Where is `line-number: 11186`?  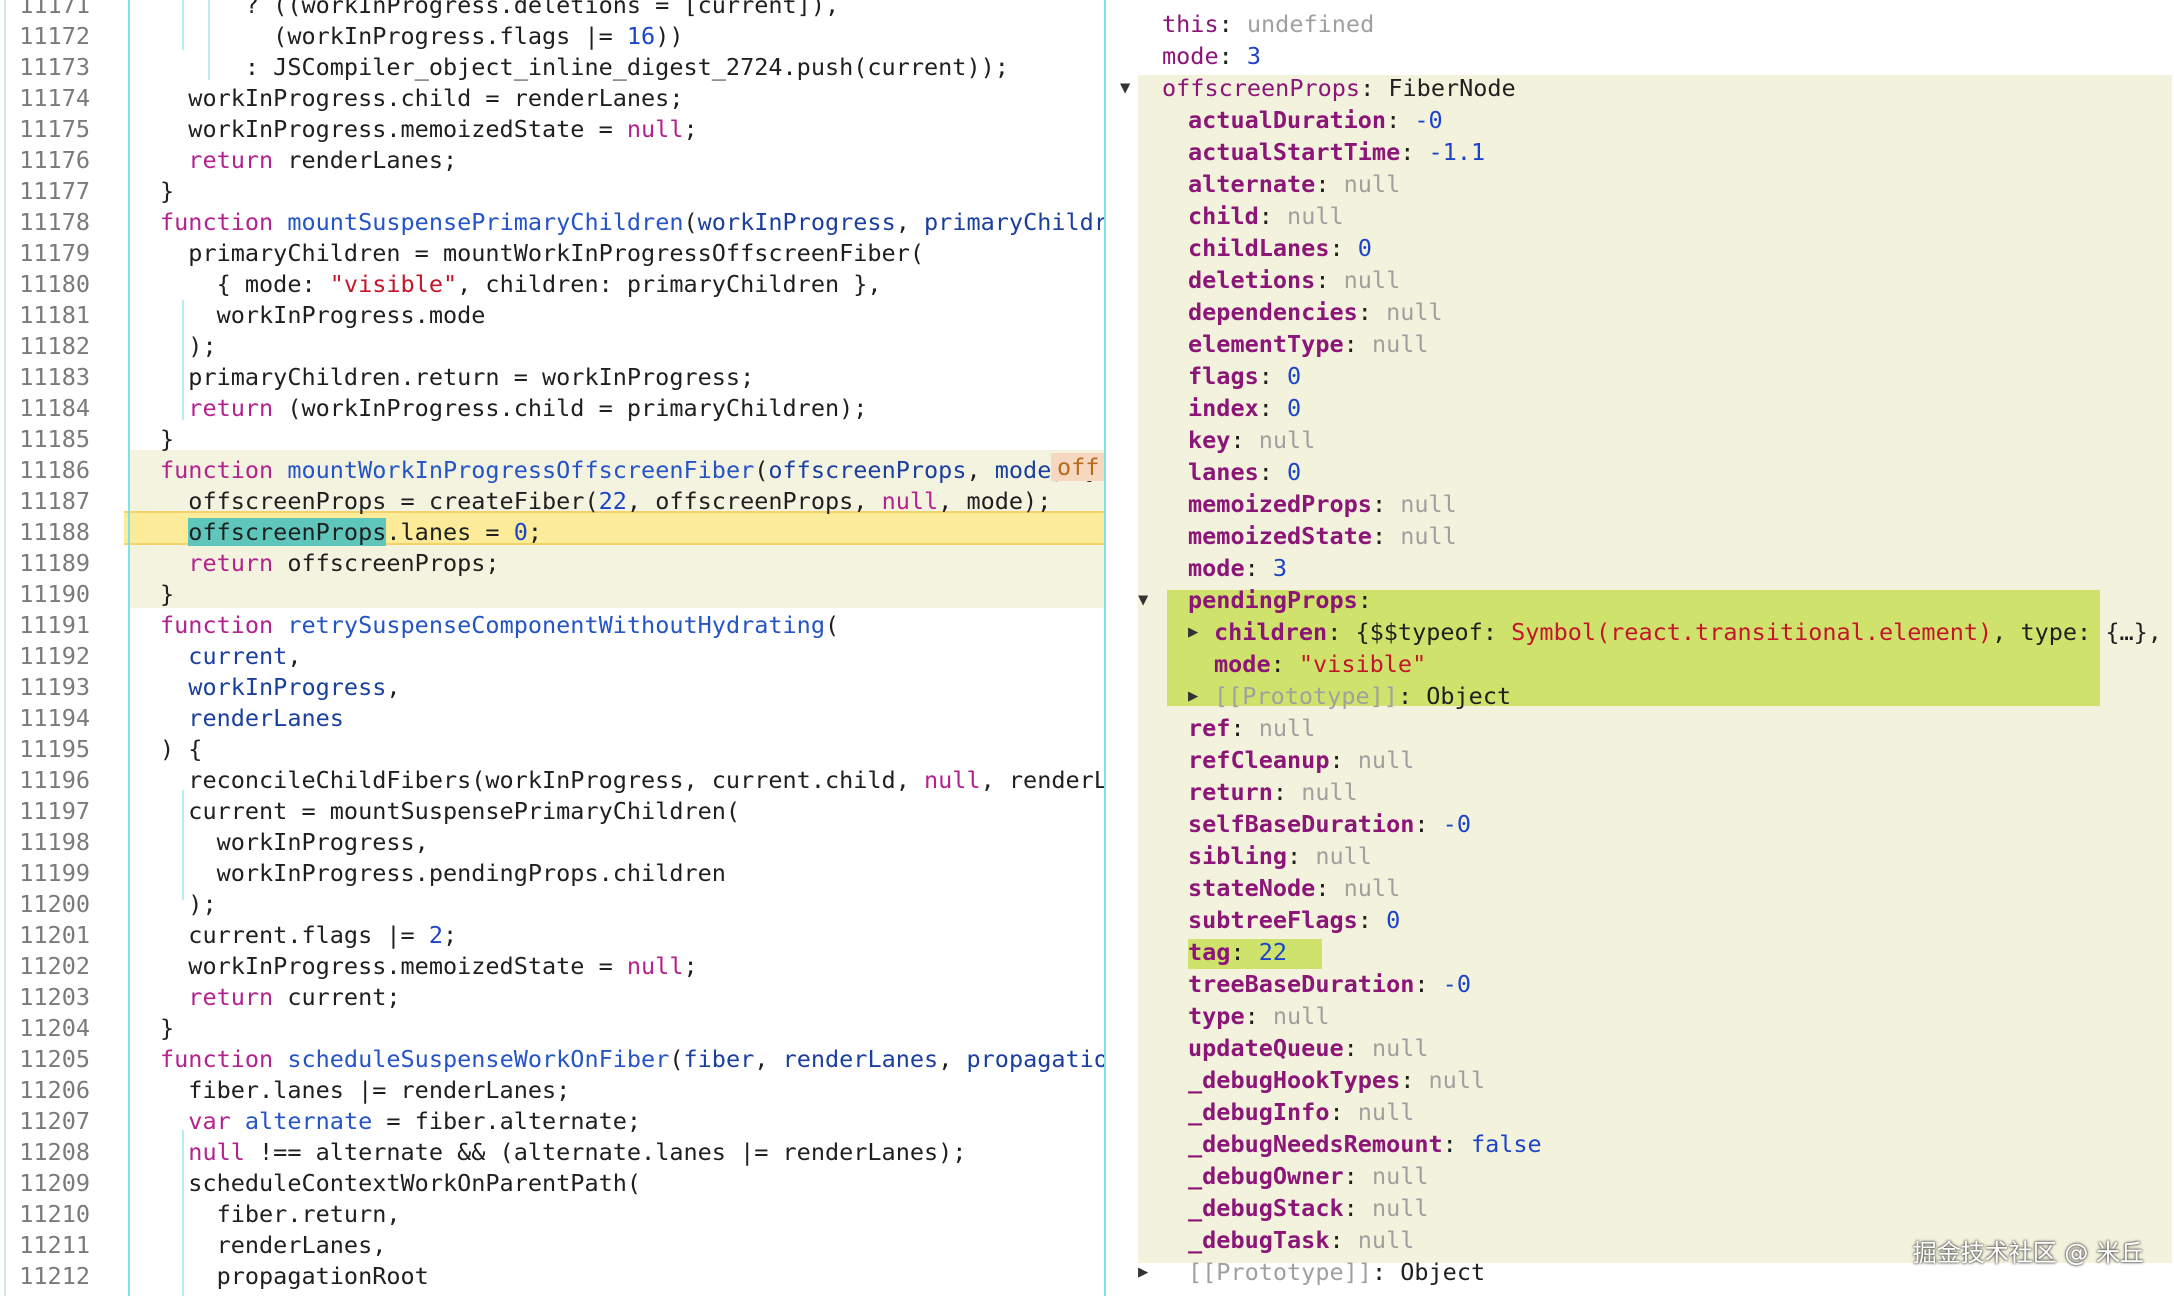
line-number: 11186 is located at coordinates (45, 470).